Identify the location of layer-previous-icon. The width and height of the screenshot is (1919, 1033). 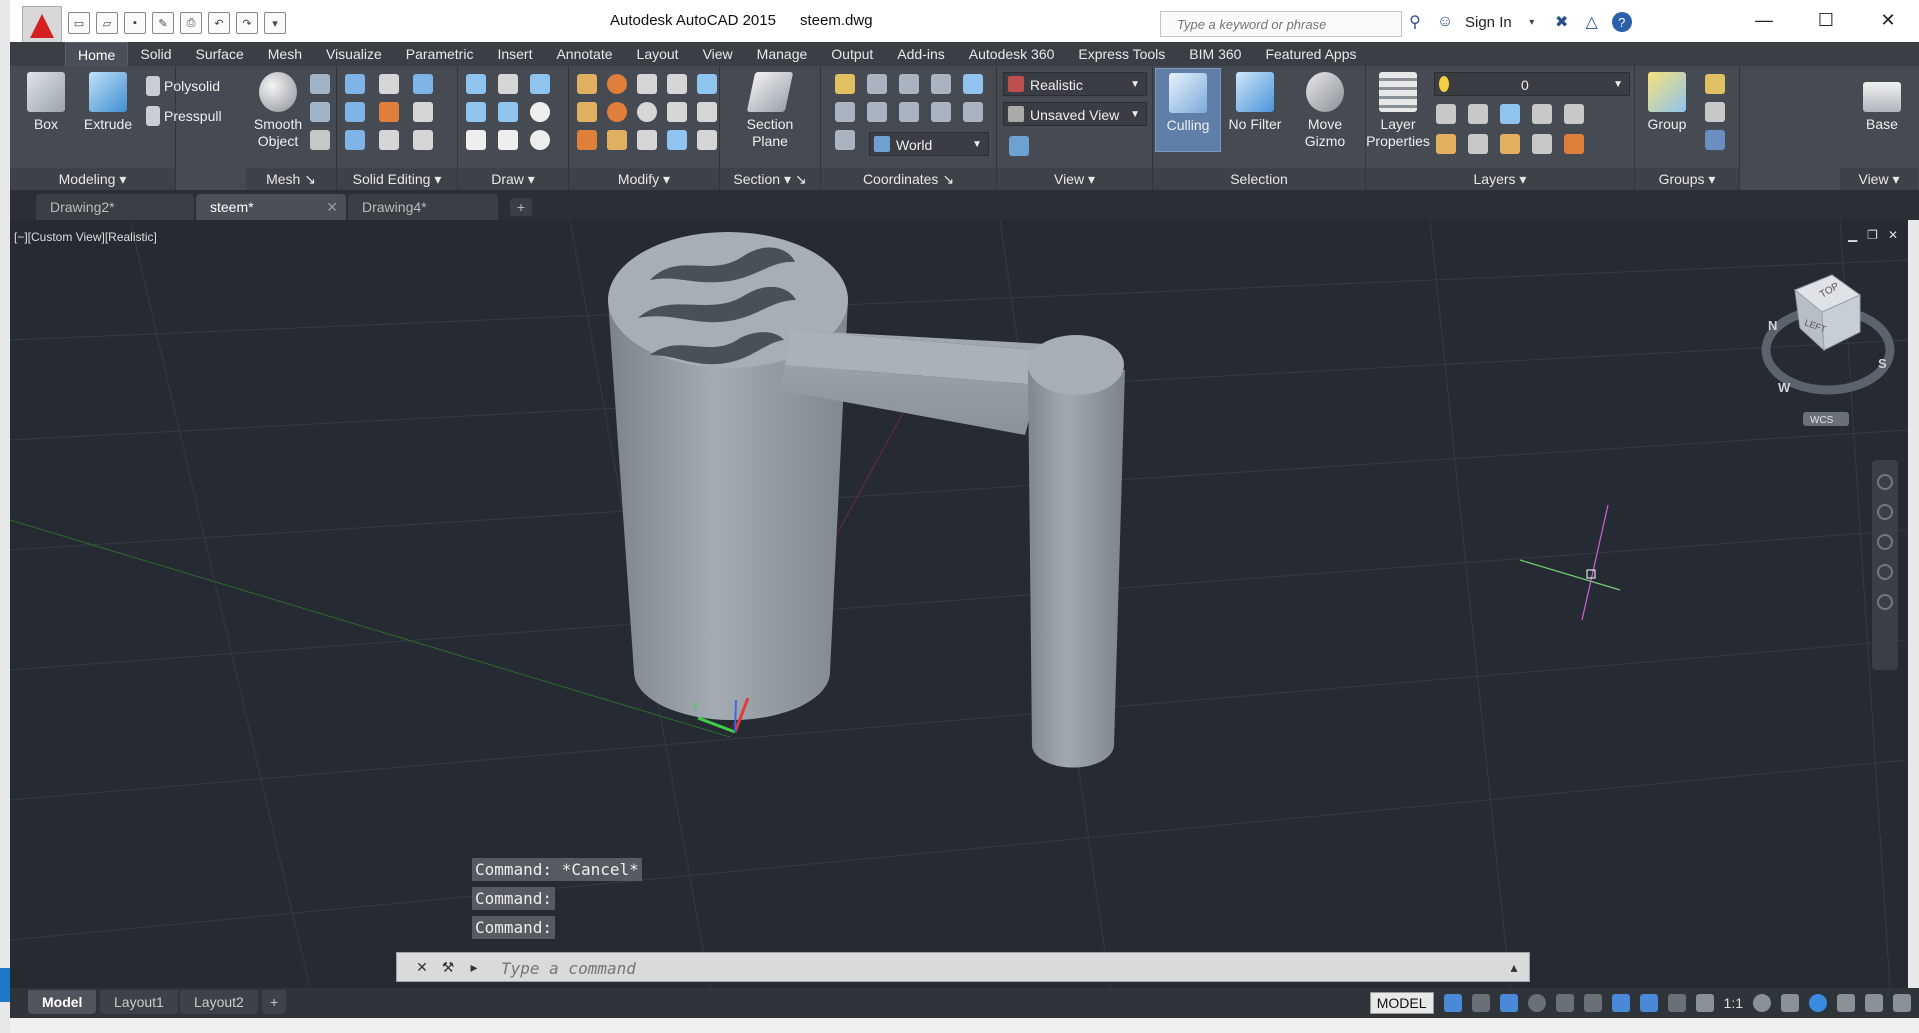
(1574, 144).